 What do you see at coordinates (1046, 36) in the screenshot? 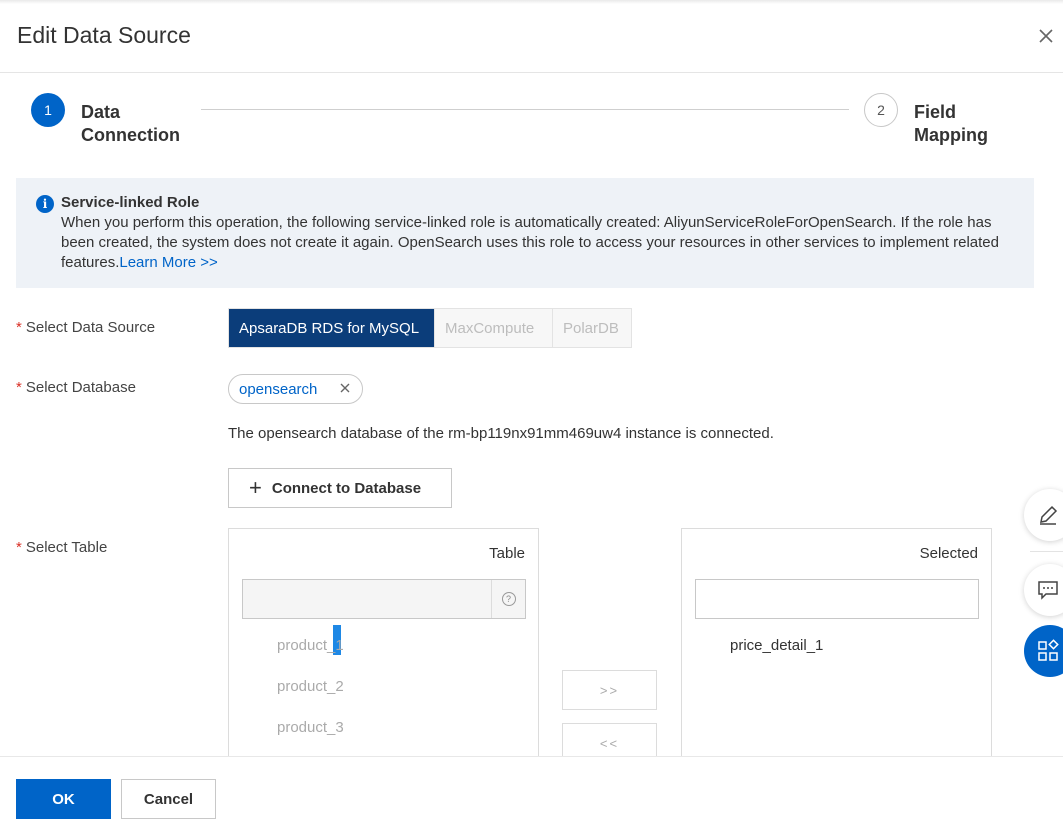
I see `close-icon` at bounding box center [1046, 36].